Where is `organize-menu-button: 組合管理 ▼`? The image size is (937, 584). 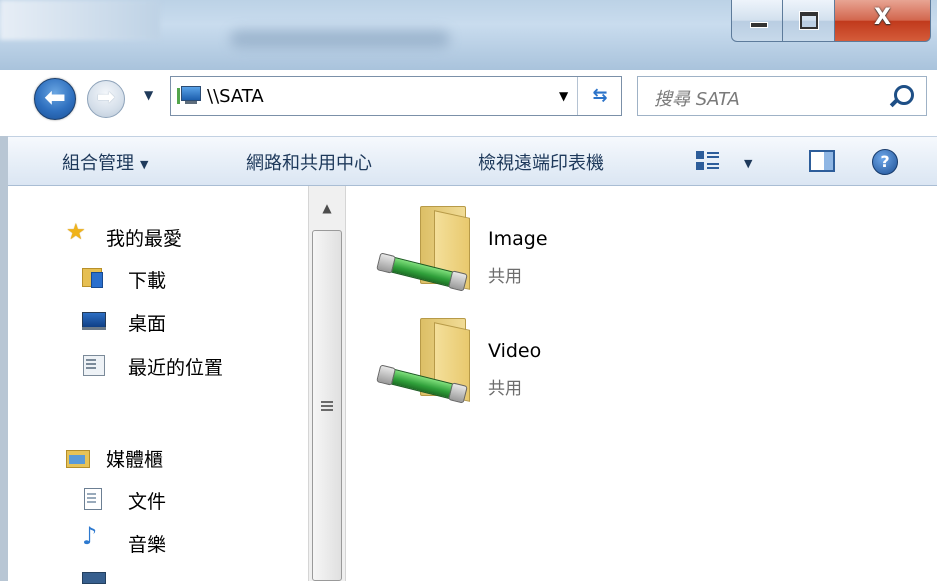
organize-menu-button: 組合管理 ▼ is located at coordinates (105, 162).